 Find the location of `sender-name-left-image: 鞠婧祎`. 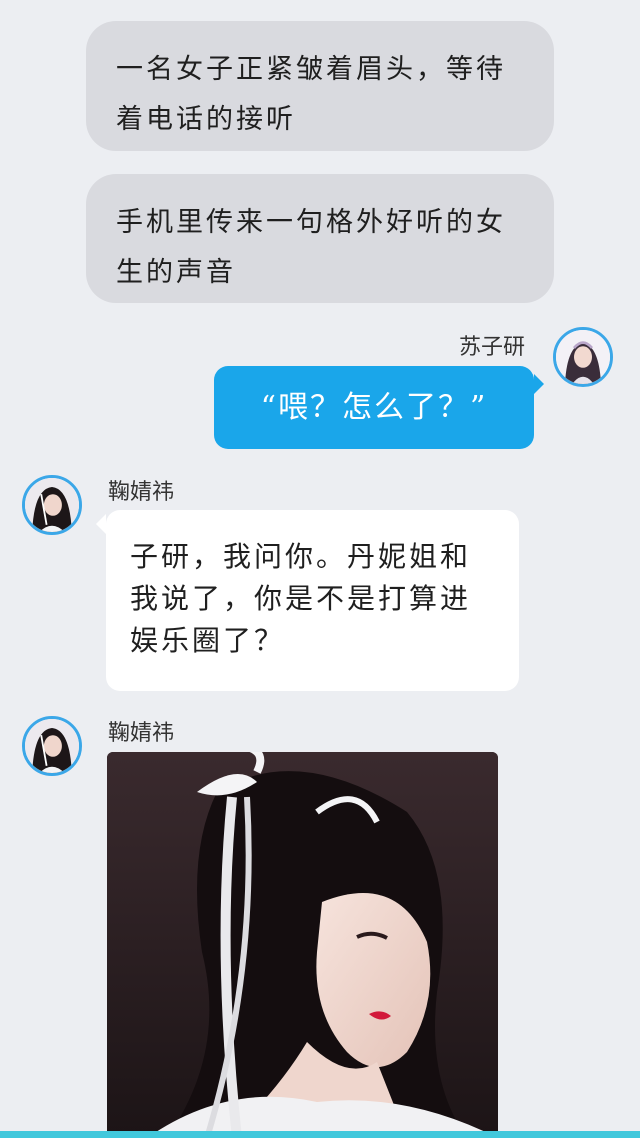

sender-name-left-image: 鞠婧祎 is located at coordinates (141, 733).